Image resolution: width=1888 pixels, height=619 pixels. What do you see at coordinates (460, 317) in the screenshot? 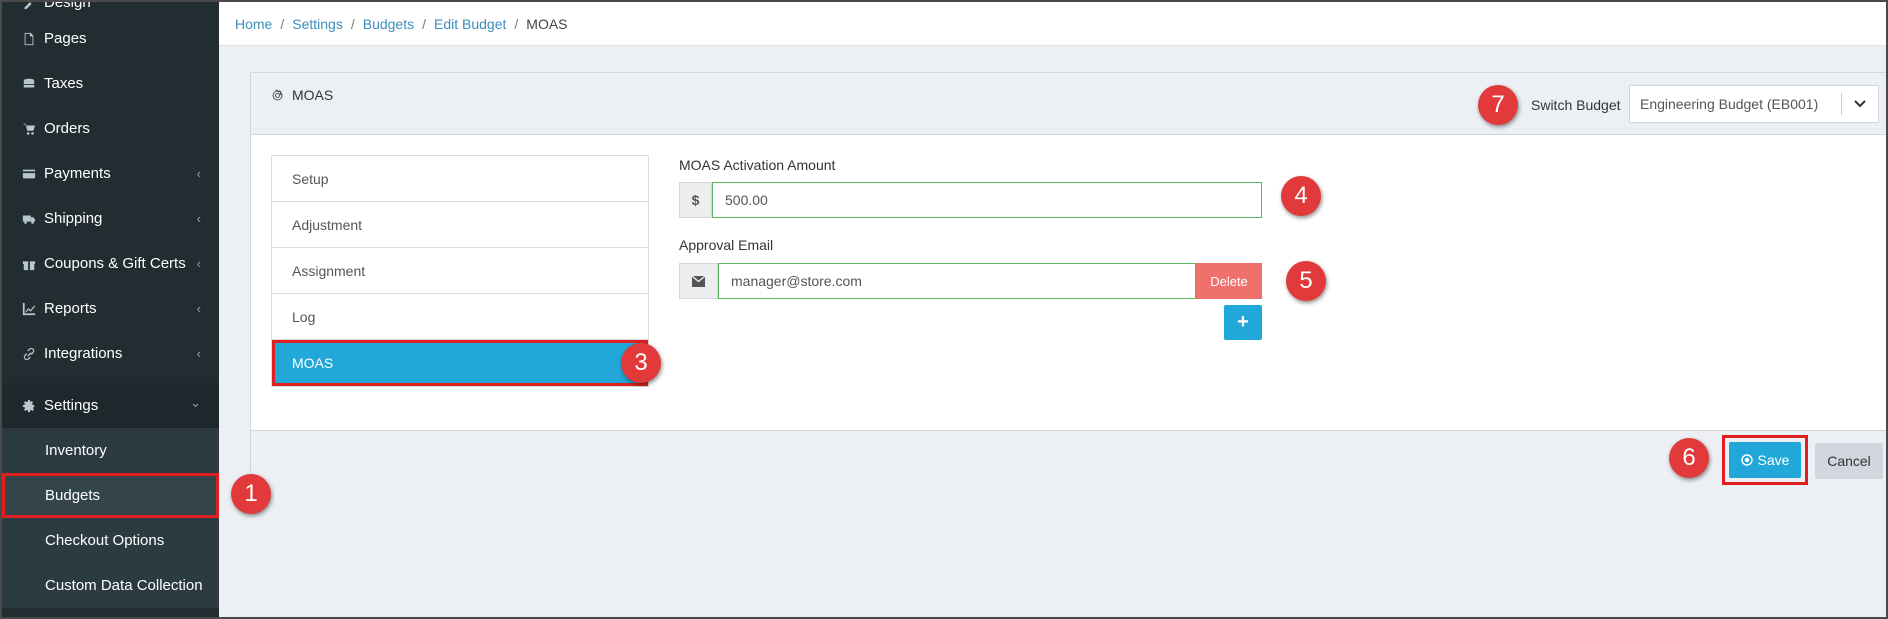
I see `tab-log: Log` at bounding box center [460, 317].